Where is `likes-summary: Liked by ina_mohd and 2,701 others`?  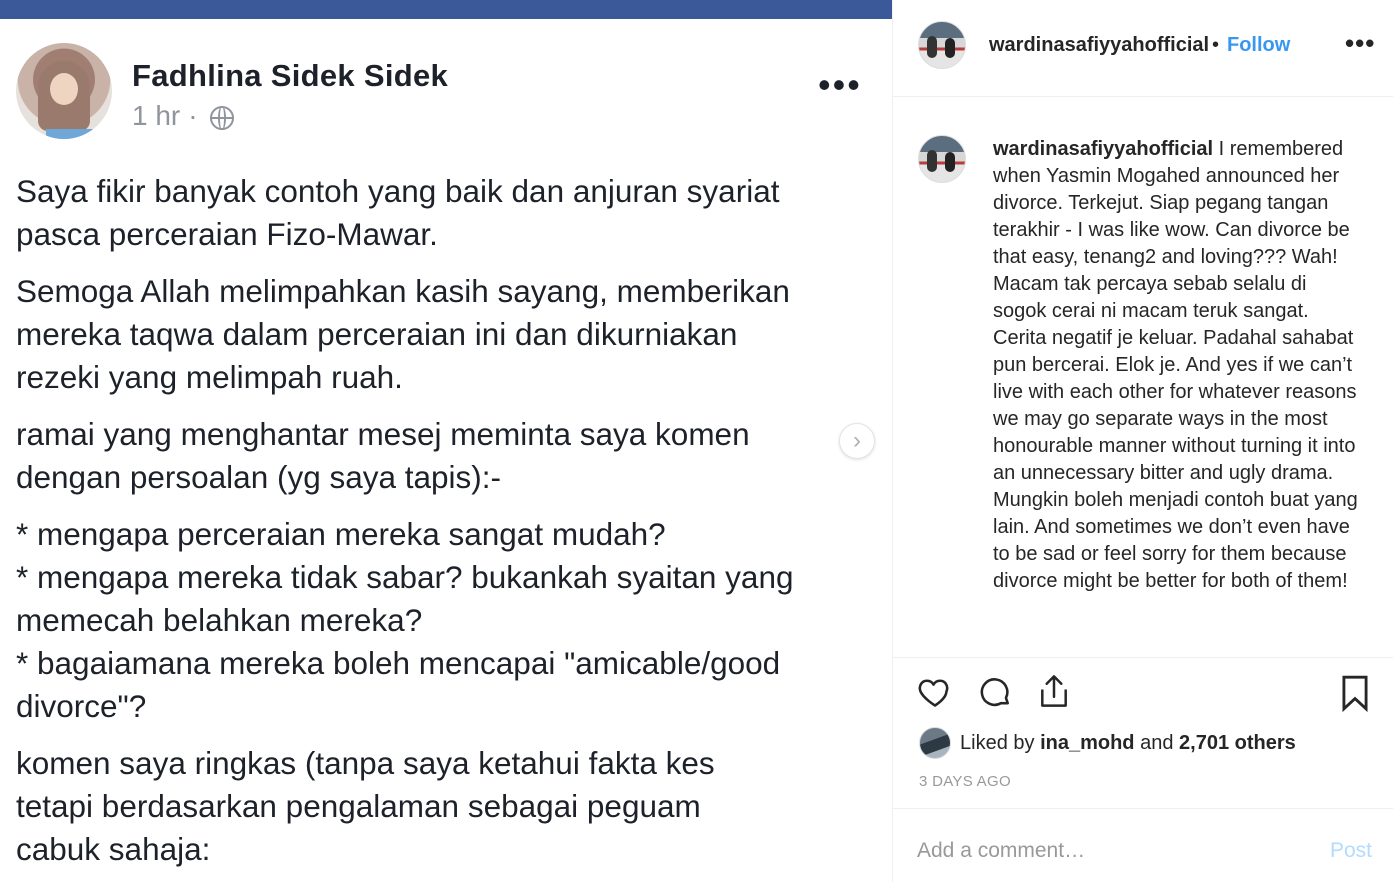 likes-summary: Liked by ina_mohd and 2,701 others is located at coordinates (1107, 743).